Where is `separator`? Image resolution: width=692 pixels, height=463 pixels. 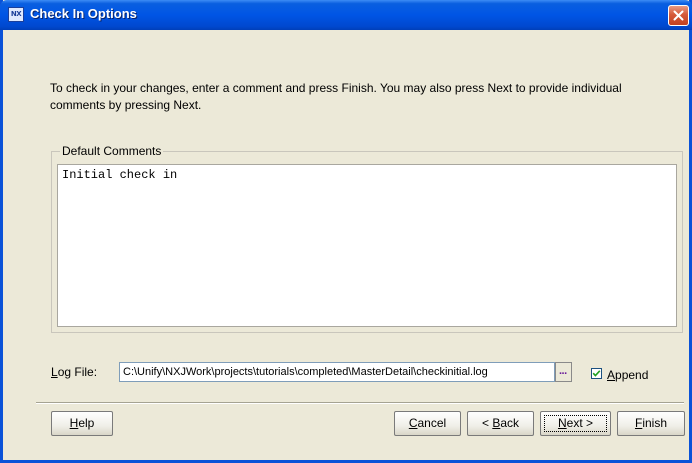 separator is located at coordinates (360, 403).